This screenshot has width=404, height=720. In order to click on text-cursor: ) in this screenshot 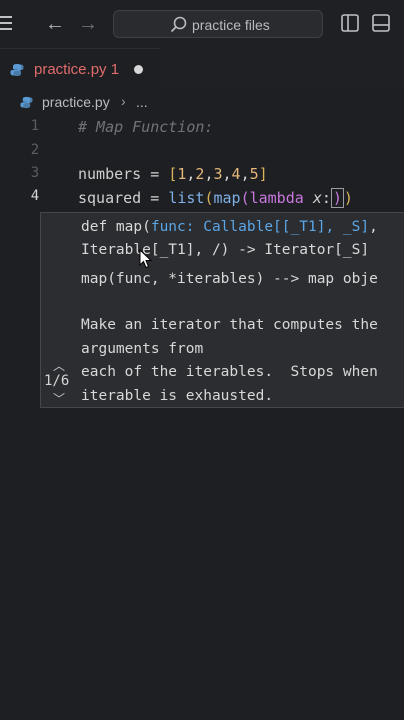, I will do `click(337, 198)`.